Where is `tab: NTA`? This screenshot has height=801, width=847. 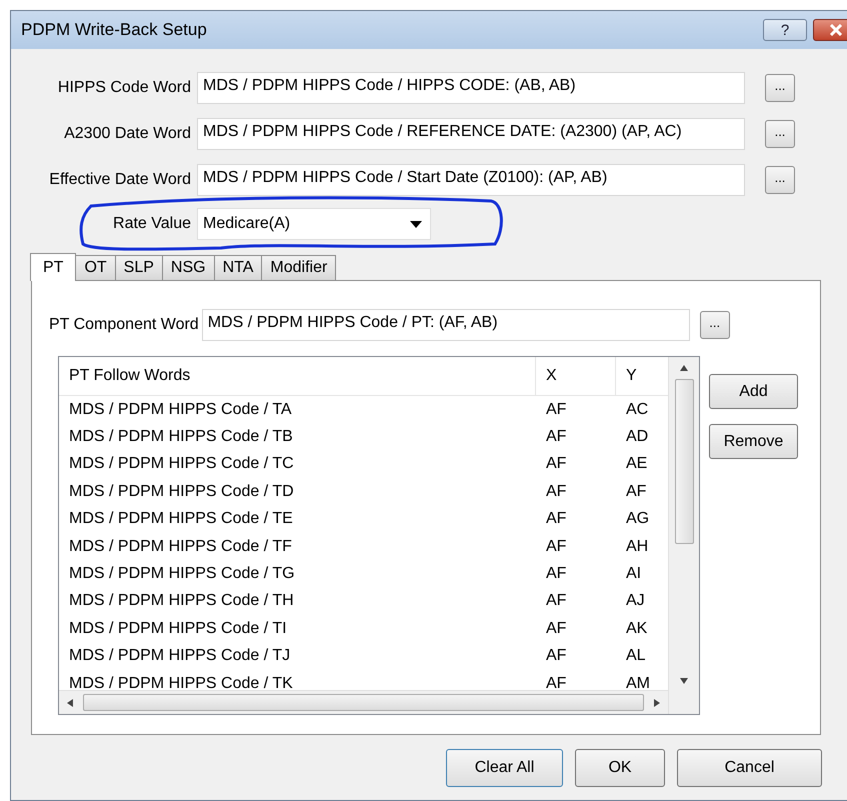
tab: NTA is located at coordinates (238, 267).